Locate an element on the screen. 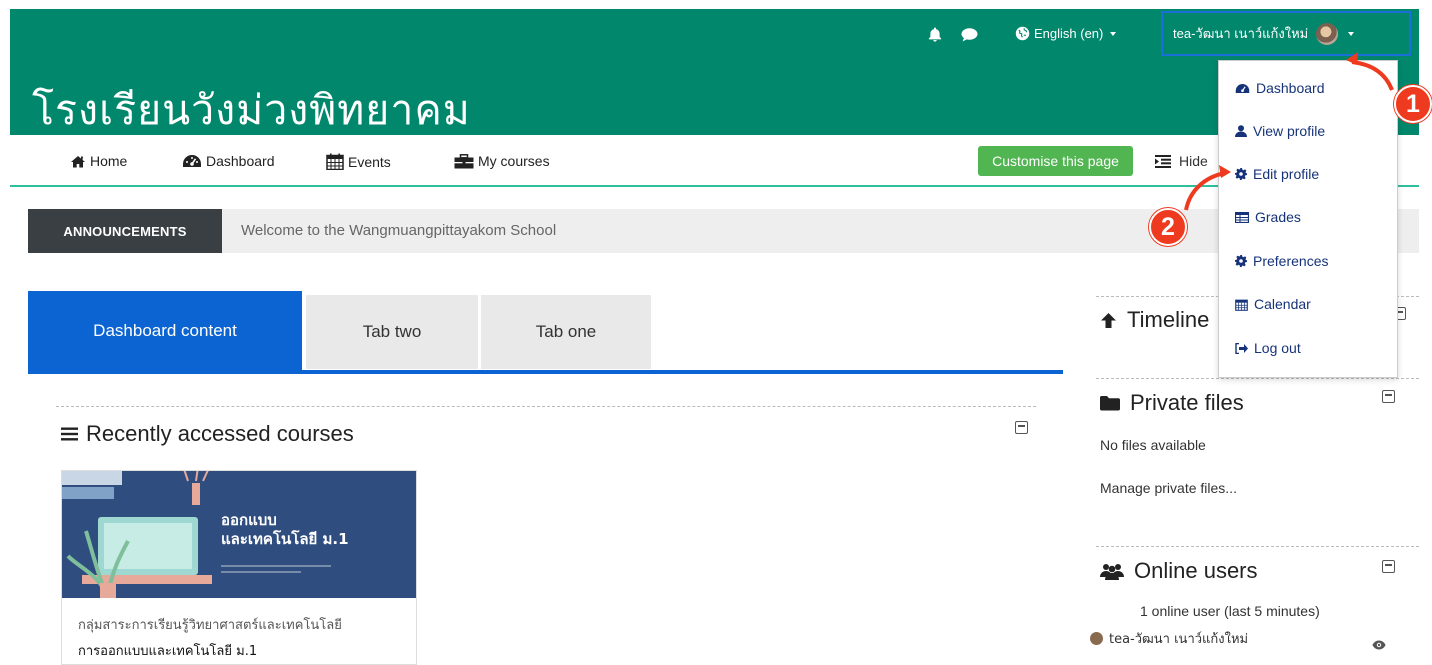  nav-home: Home is located at coordinates (98, 161).